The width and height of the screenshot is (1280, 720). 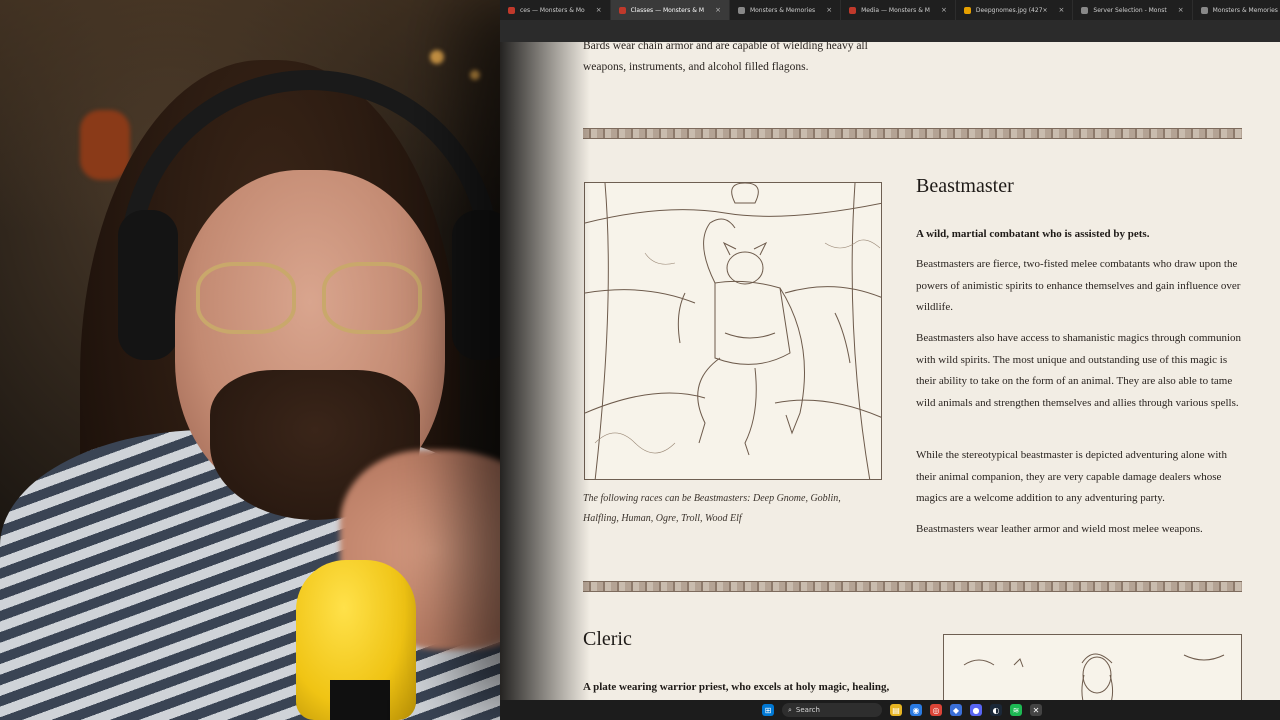 What do you see at coordinates (545, 371) in the screenshot?
I see `page-edge-shadow` at bounding box center [545, 371].